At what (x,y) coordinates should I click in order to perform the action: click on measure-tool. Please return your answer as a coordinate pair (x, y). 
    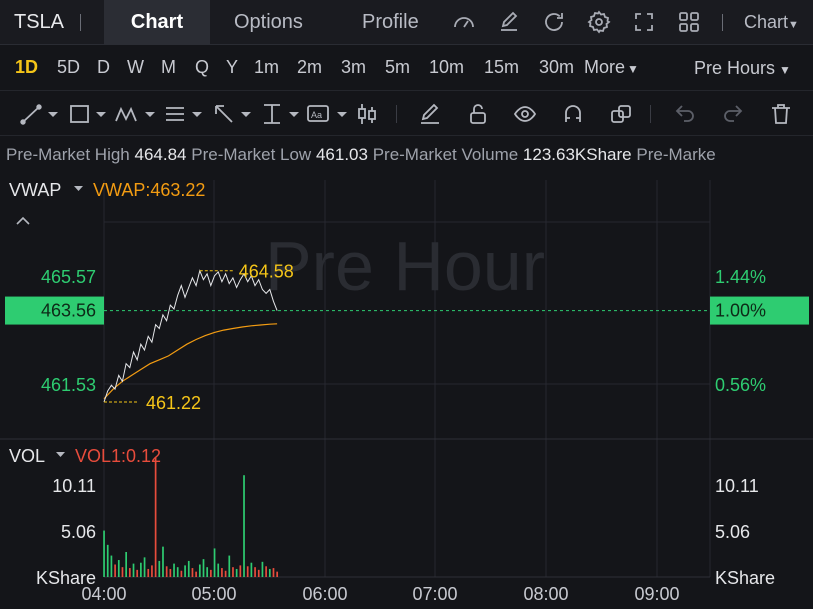
    Looking at the image, I should click on (282, 114).